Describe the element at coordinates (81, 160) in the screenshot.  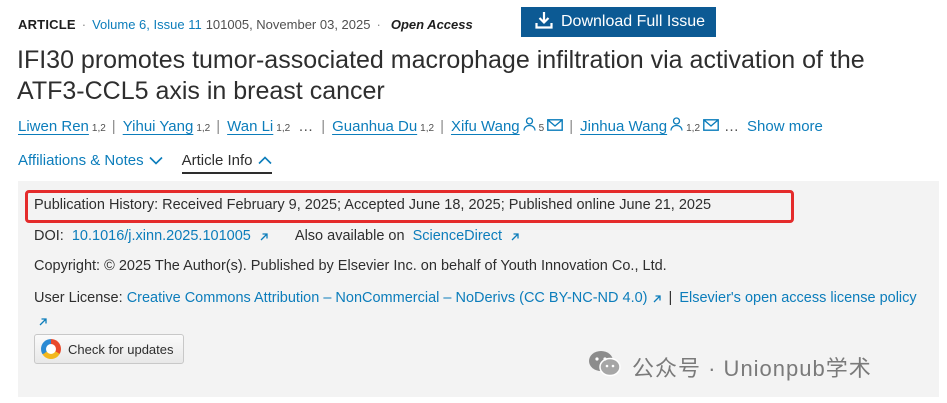
I see `tab-label: Affiliations & Notes` at that location.